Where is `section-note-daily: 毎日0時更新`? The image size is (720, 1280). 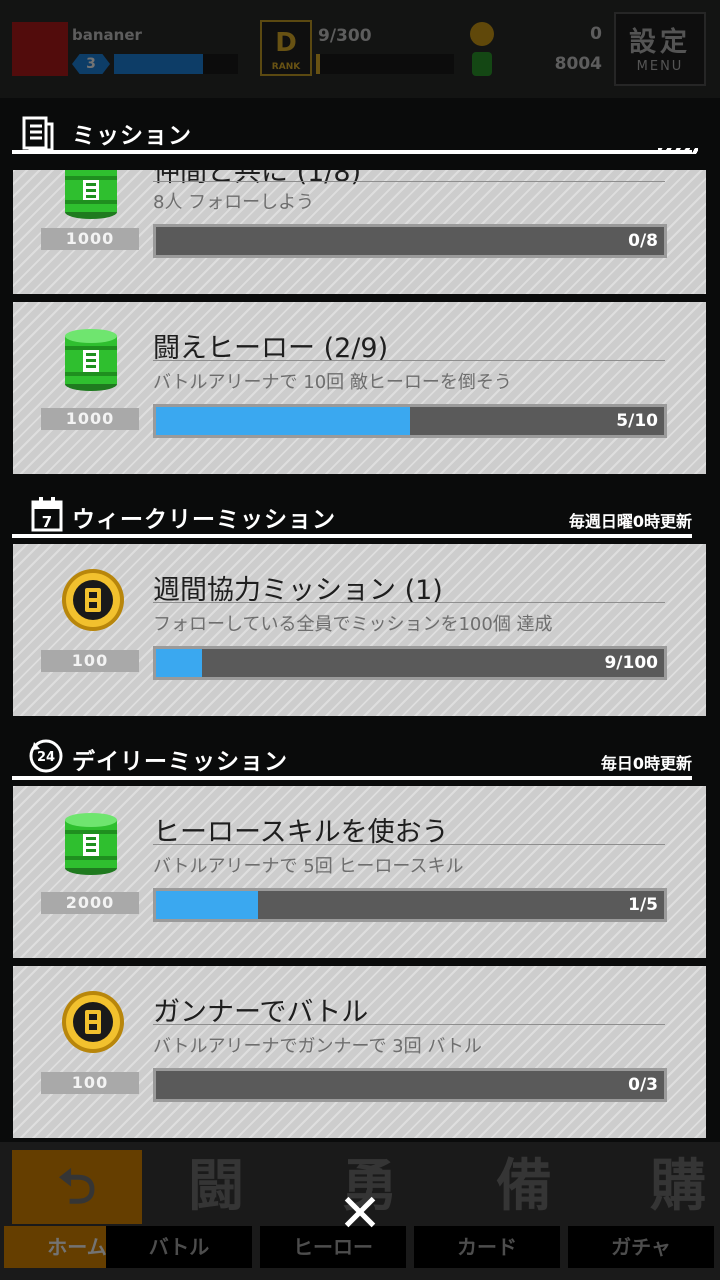 section-note-daily: 毎日0時更新 is located at coordinates (646, 763).